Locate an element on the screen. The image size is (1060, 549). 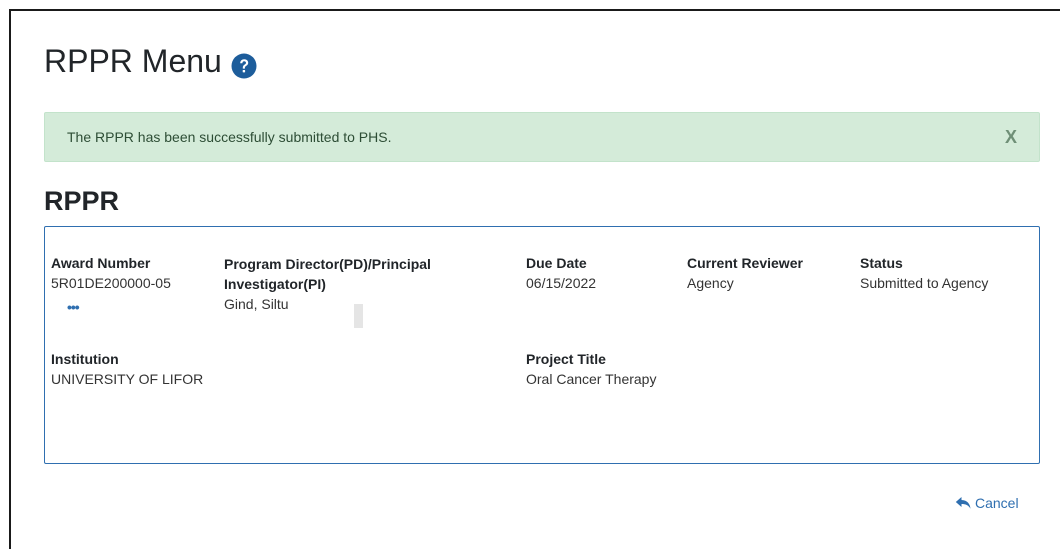
question-circle-icon is located at coordinates (244, 64).